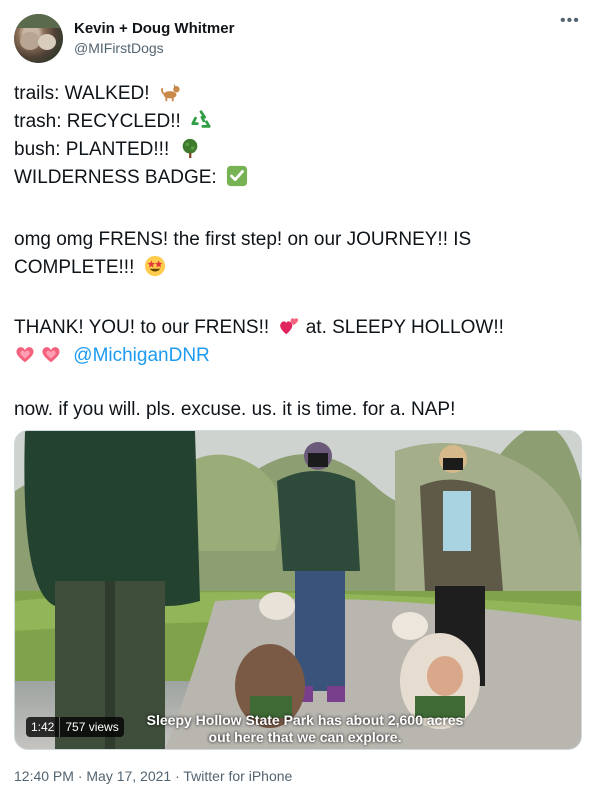  What do you see at coordinates (119, 48) in the screenshot?
I see `author-handle: @MIFirstDogs` at bounding box center [119, 48].